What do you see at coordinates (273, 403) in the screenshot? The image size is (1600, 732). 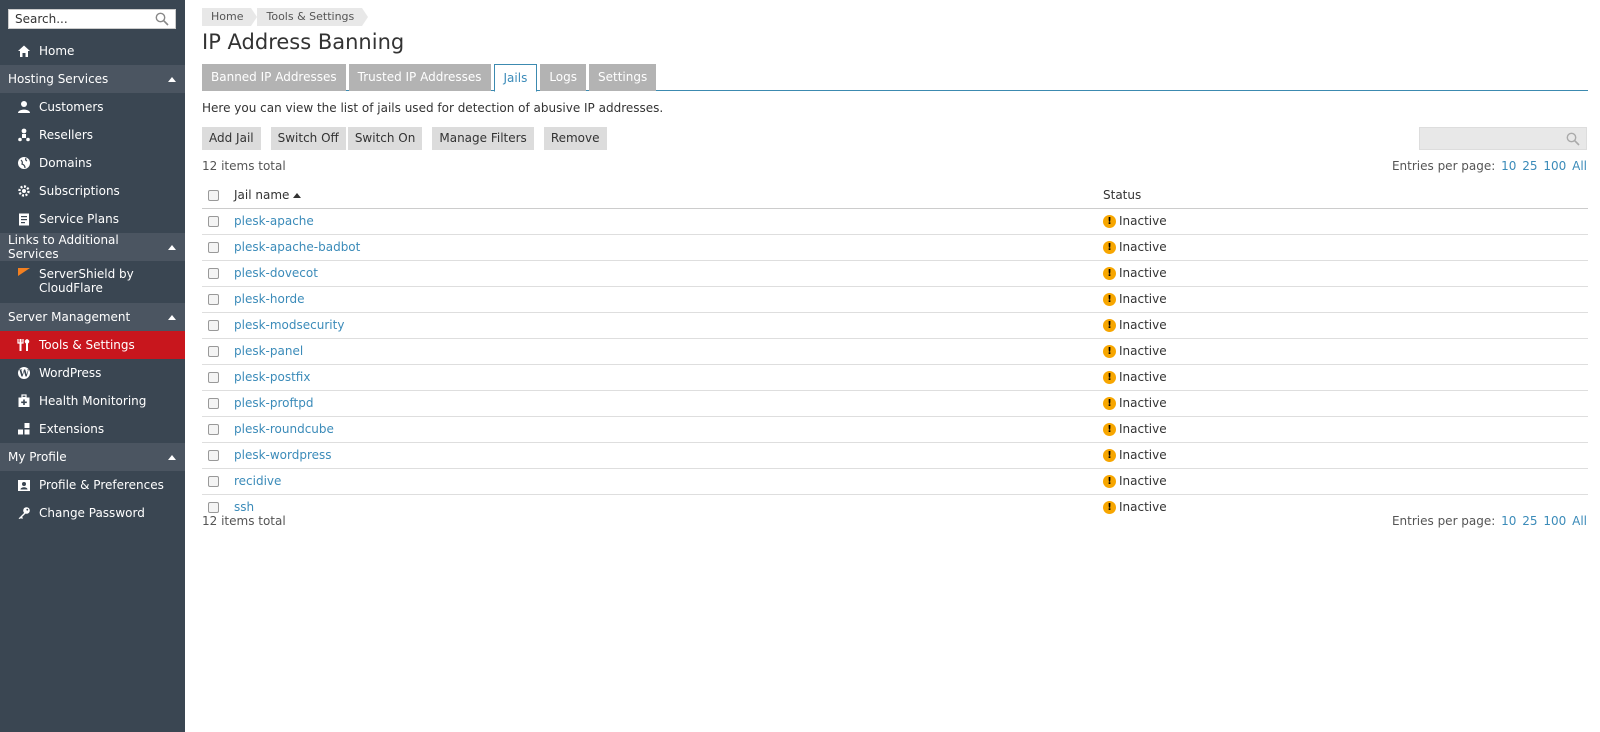 I see `jail-name-link: plesk-proftpd` at bounding box center [273, 403].